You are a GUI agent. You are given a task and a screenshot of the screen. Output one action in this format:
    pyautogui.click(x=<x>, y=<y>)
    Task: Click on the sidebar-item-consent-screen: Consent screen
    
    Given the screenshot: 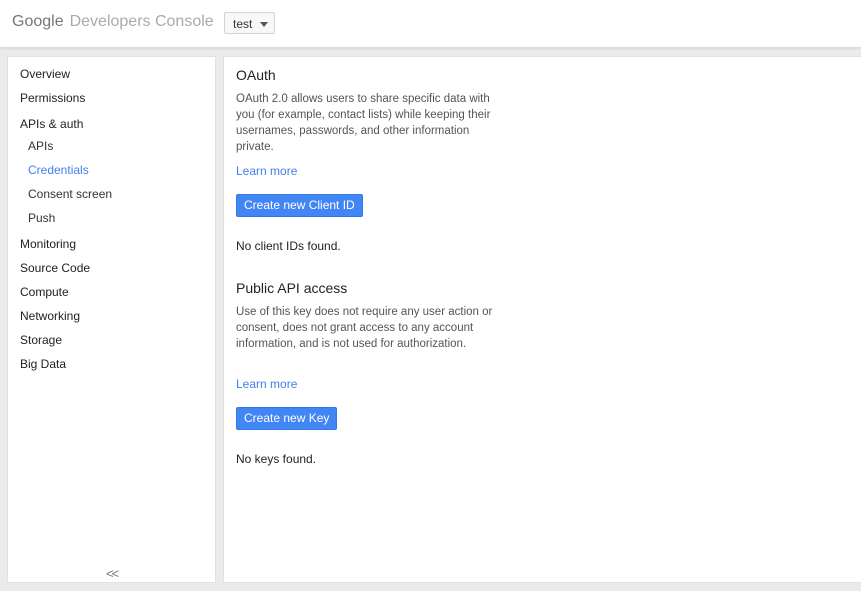 What is the action you would take?
    pyautogui.click(x=70, y=194)
    